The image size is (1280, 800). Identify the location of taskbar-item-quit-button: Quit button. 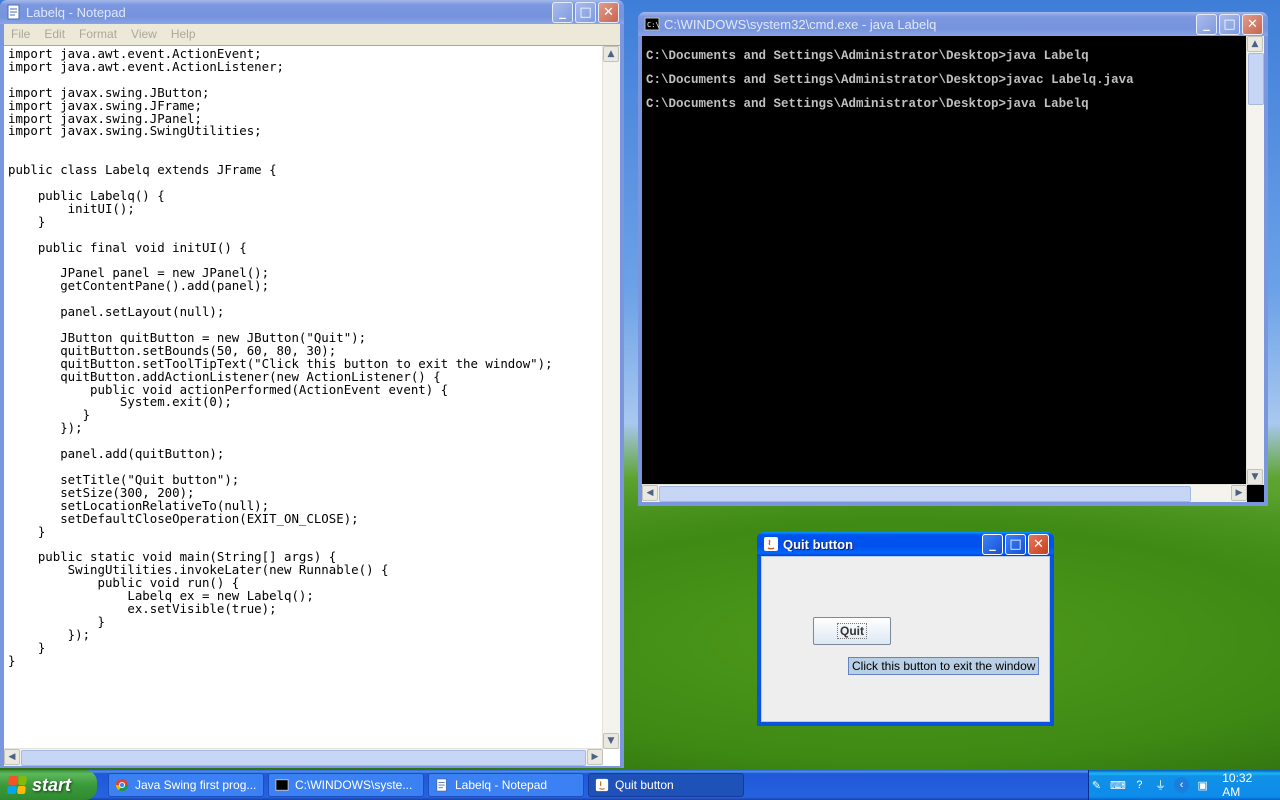
(666, 785).